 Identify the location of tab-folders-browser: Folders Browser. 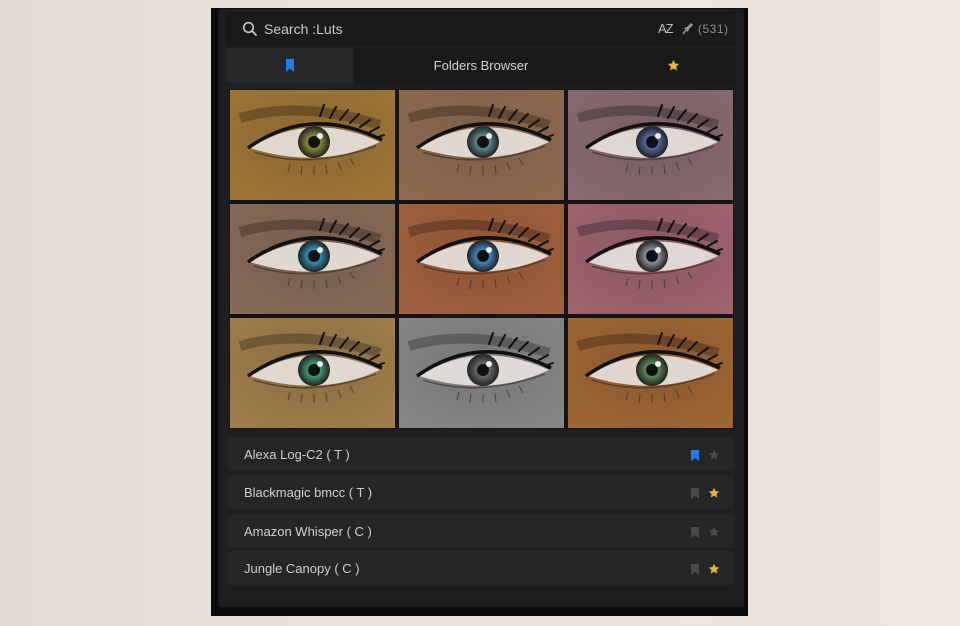
(481, 65).